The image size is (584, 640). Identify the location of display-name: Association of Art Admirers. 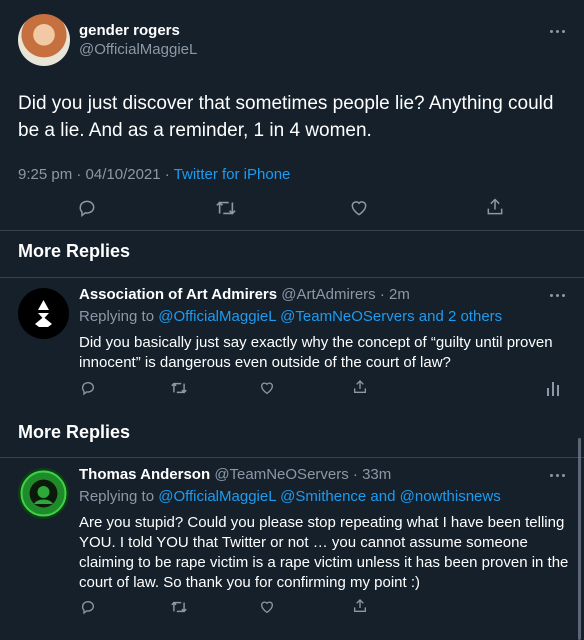
(178, 294).